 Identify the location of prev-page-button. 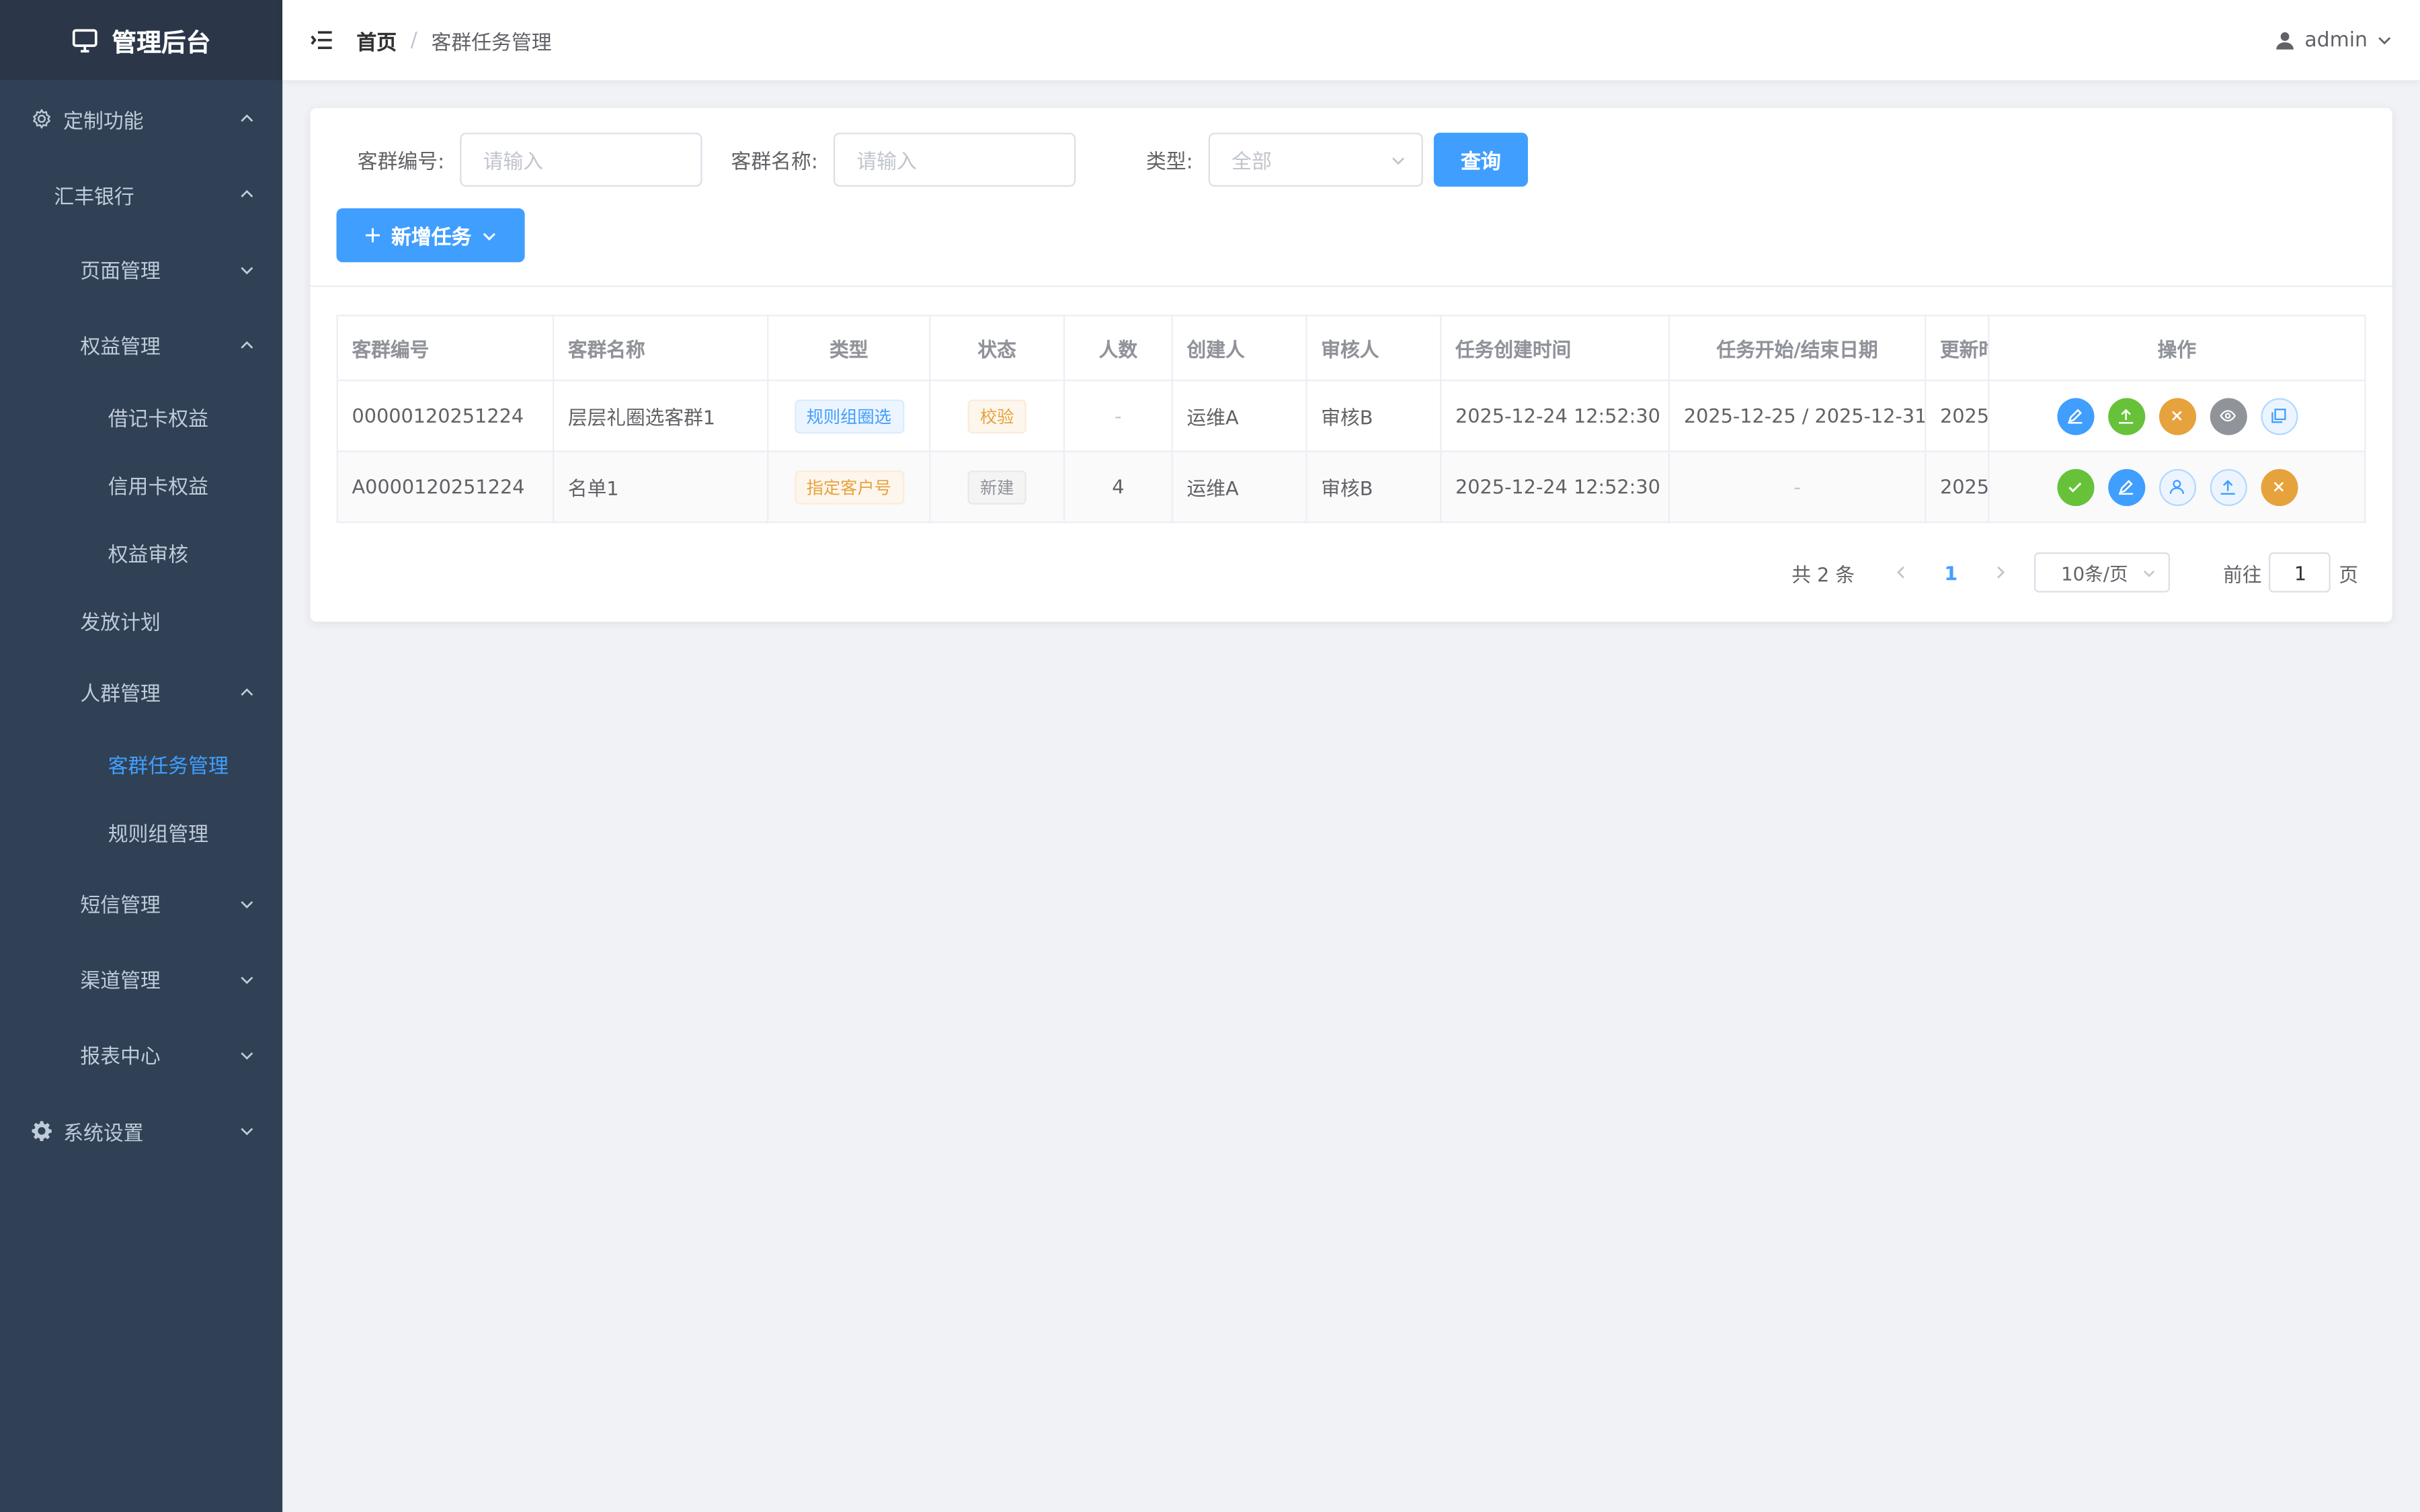
(1901, 573).